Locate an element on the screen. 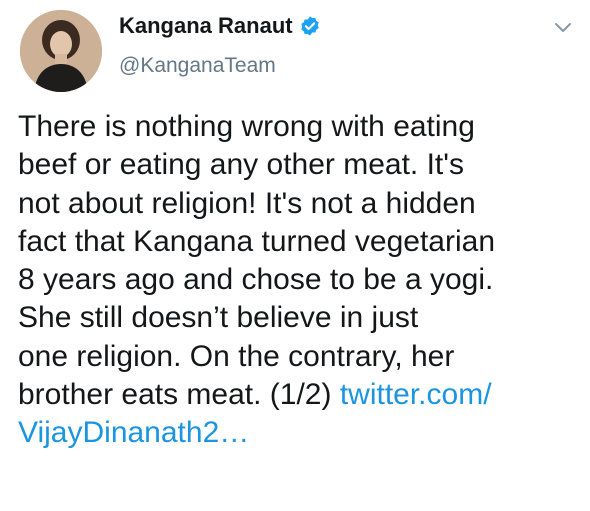 This screenshot has height=511, width=590. author-name-row: Kangana Ranaut is located at coordinates (220, 26).